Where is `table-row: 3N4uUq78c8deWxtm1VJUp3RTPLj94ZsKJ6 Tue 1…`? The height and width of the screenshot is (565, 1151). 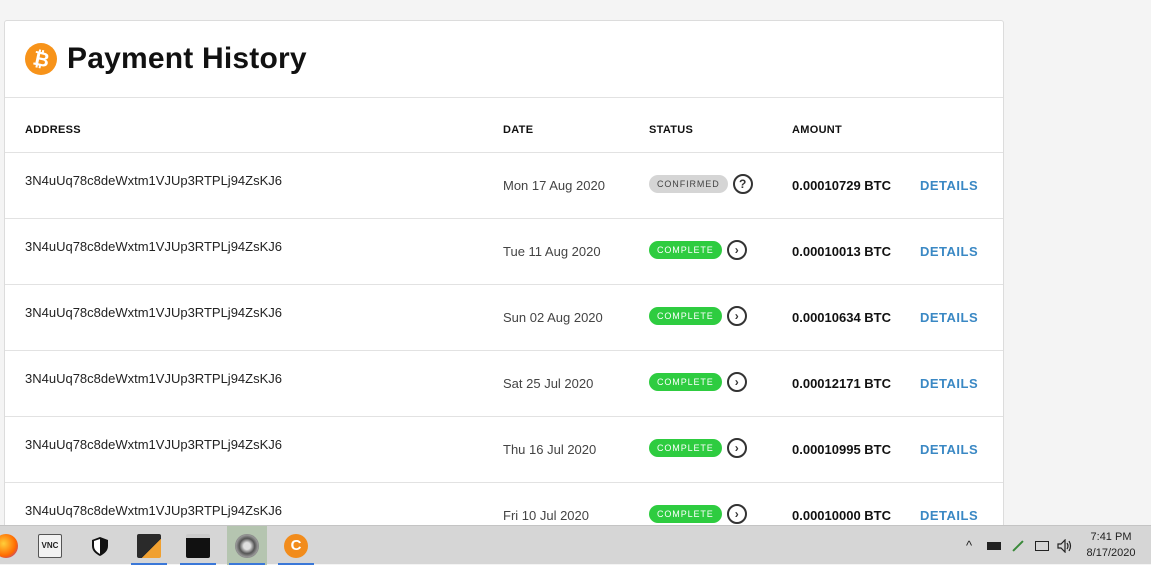 table-row: 3N4uUq78c8deWxtm1VJUp3RTPLj94ZsKJ6 Tue 1… is located at coordinates (504, 252).